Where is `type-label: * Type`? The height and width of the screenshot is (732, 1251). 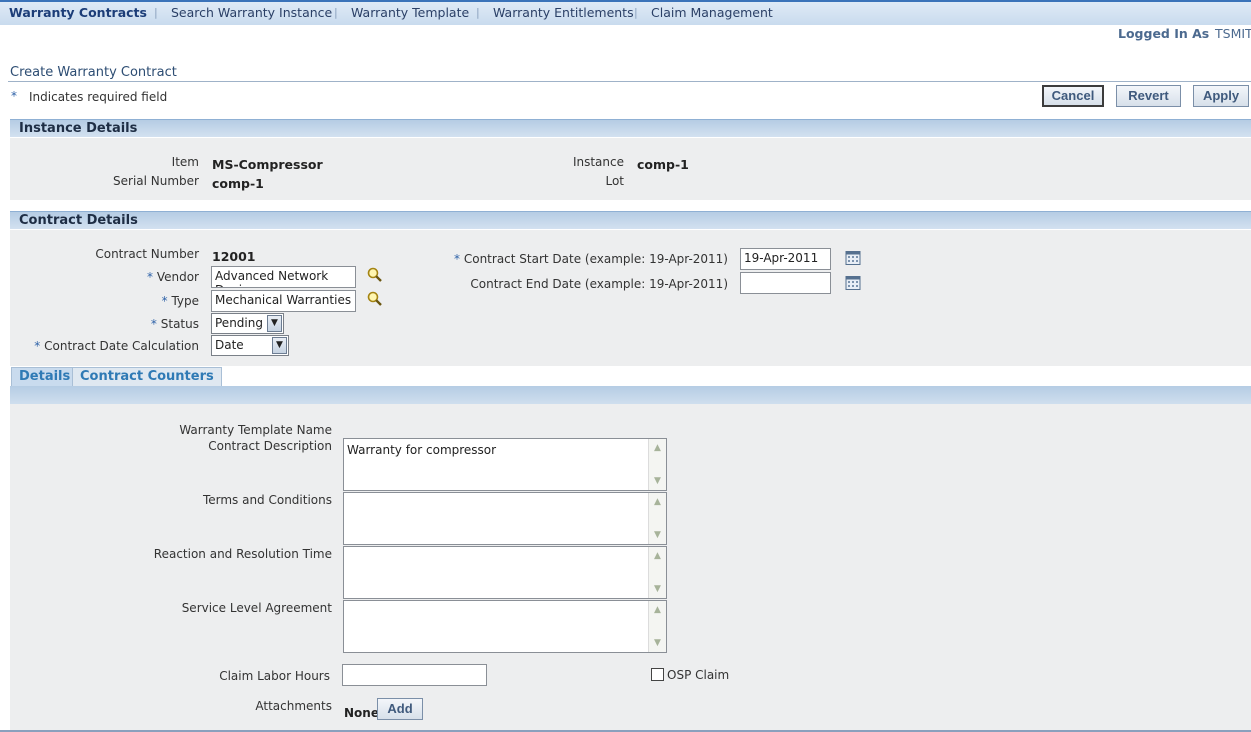
type-label: * Type is located at coordinates (180, 301).